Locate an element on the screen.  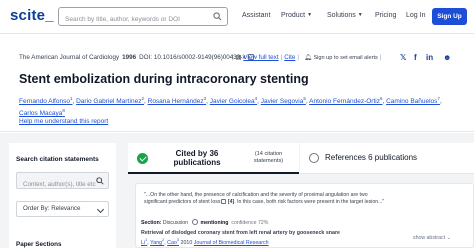
login-link: Log In is located at coordinates (415, 15).